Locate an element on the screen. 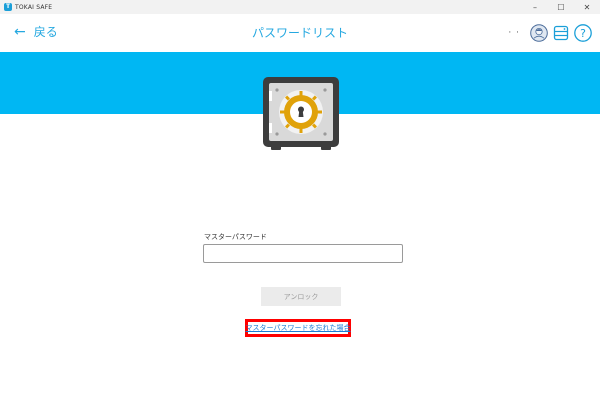 This screenshot has width=600, height=413. forgot-password-link: マスターパスワードを忘れた場合 is located at coordinates (298, 328).